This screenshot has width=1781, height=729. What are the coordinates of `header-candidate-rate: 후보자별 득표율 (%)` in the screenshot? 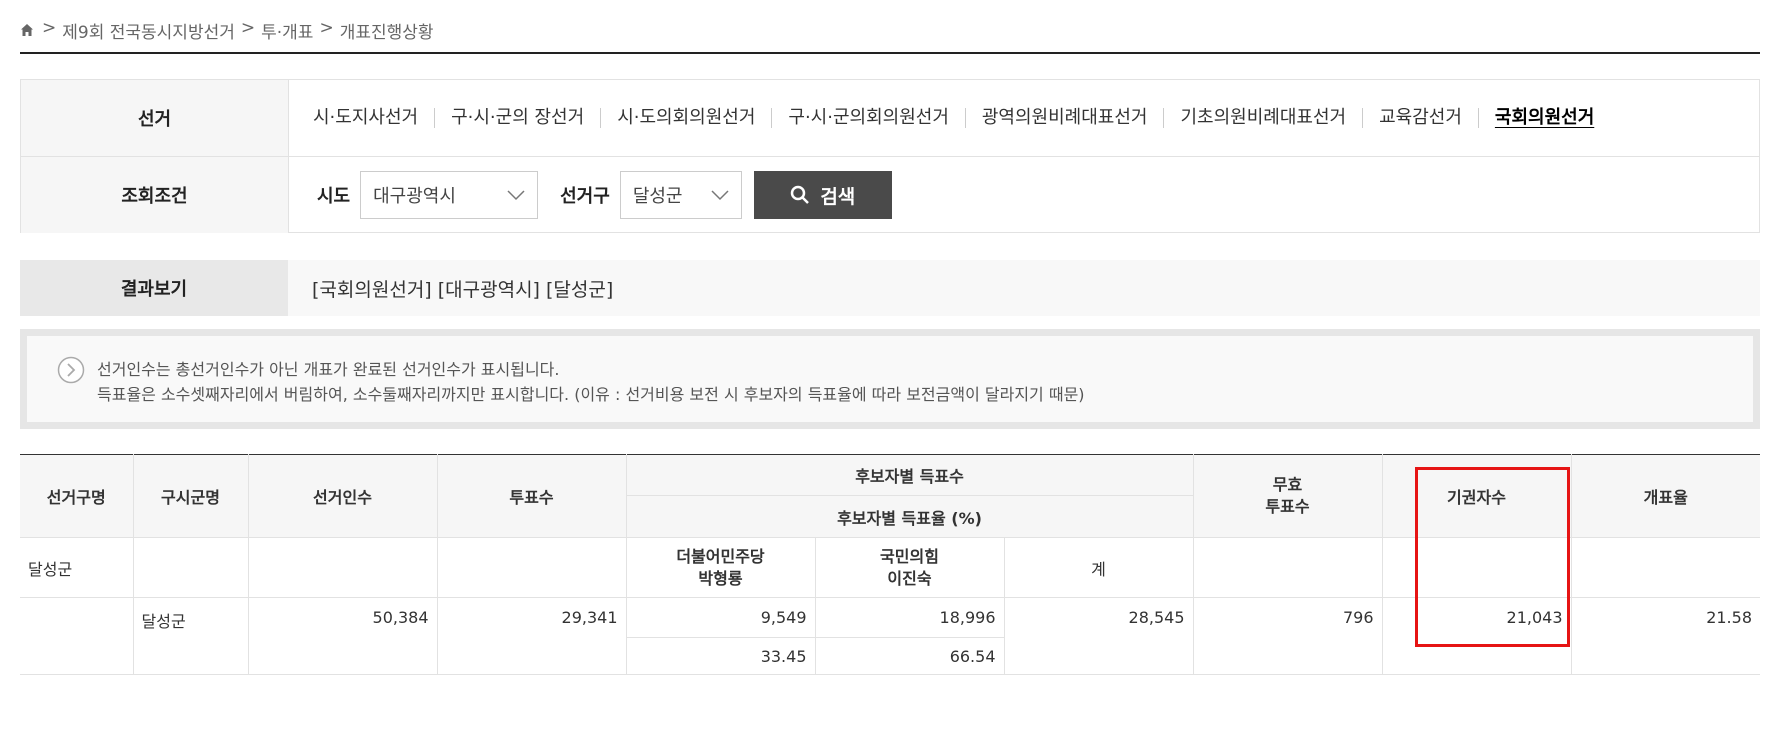 It's located at (909, 516).